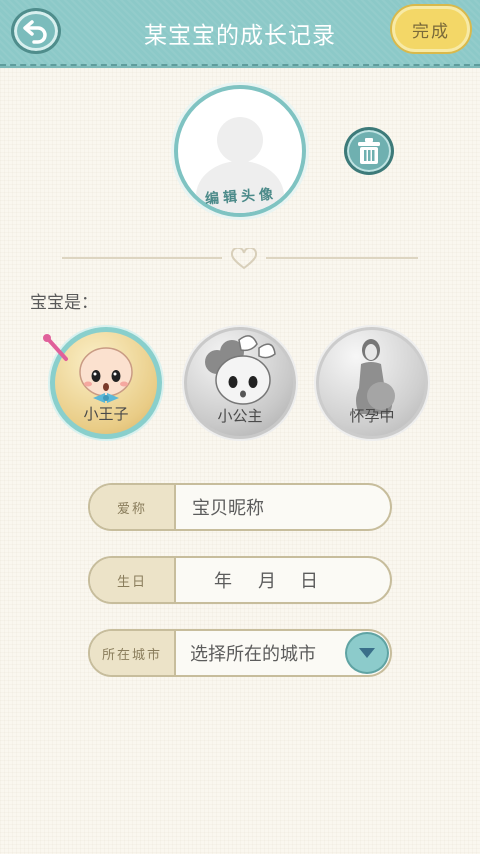 This screenshot has width=480, height=854. I want to click on heart-icon, so click(244, 259).